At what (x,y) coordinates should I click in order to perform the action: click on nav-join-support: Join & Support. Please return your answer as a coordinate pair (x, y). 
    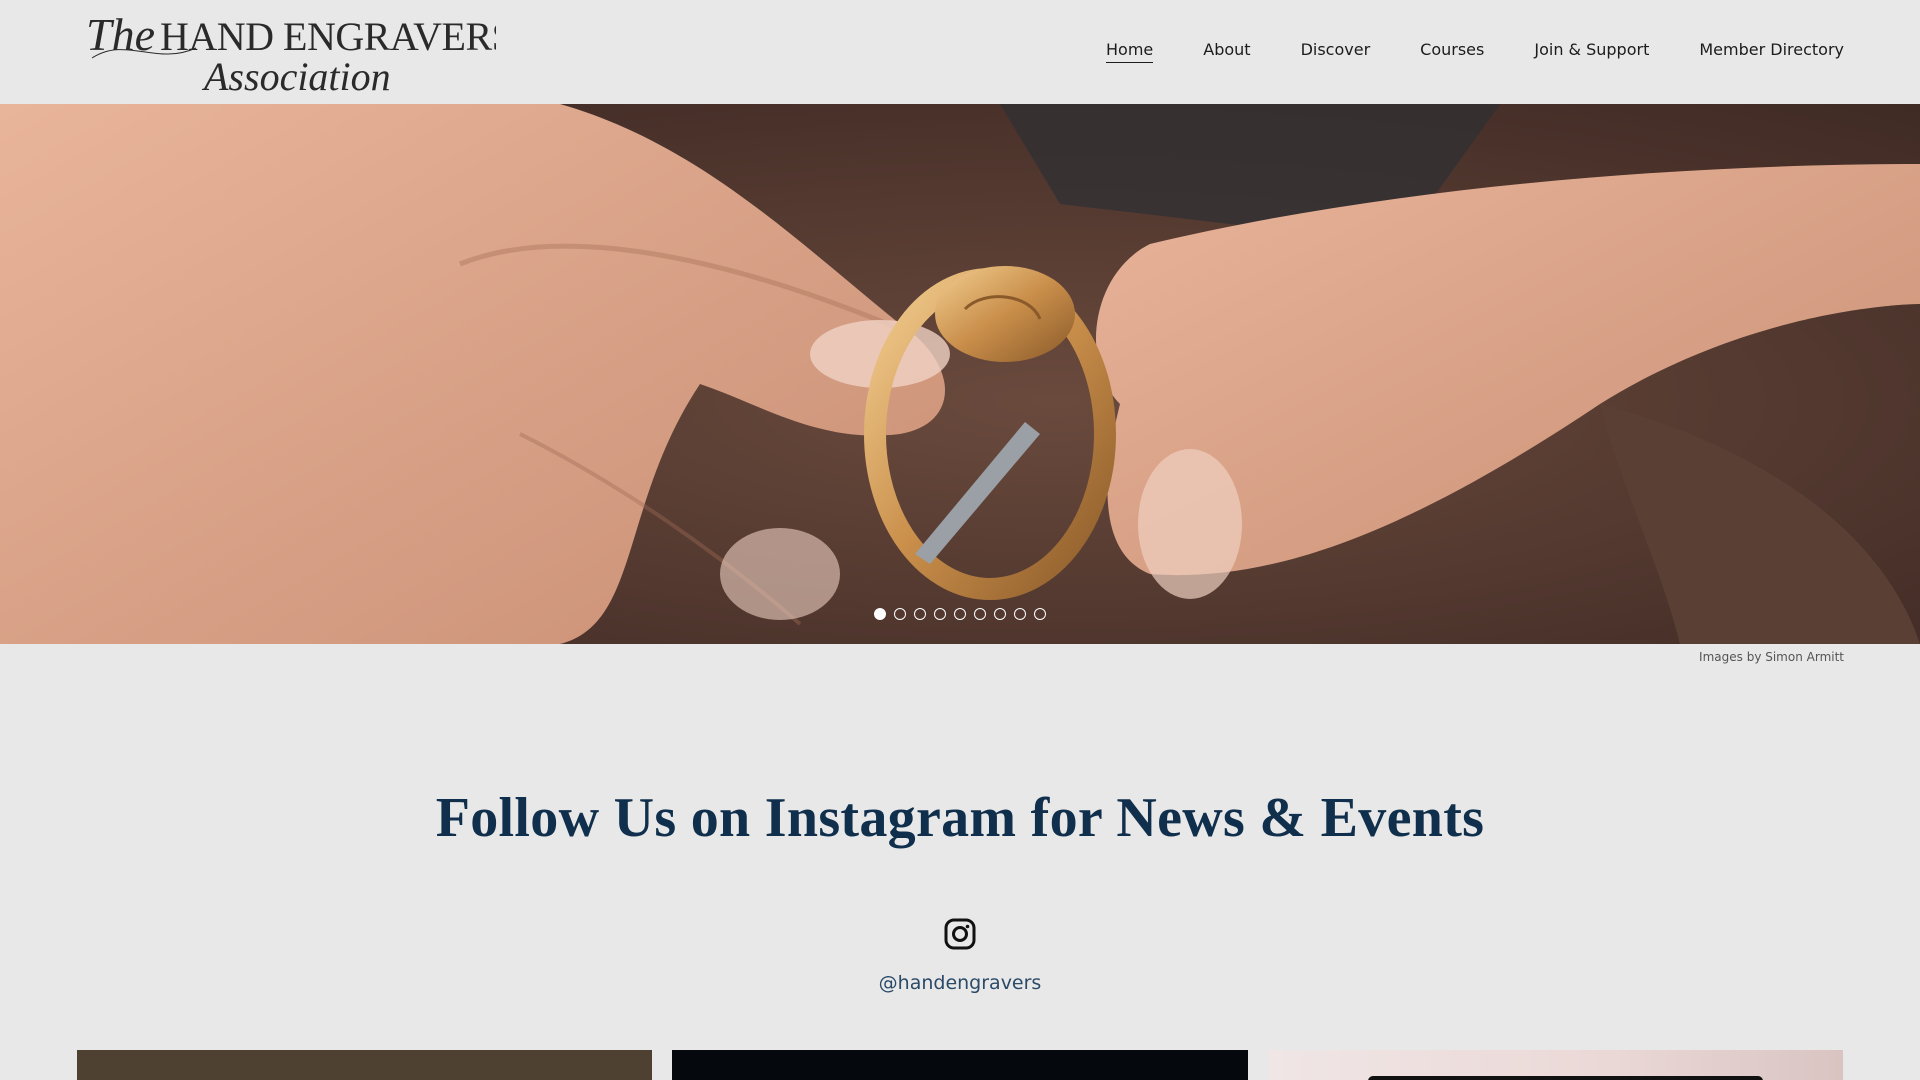
    Looking at the image, I should click on (1591, 51).